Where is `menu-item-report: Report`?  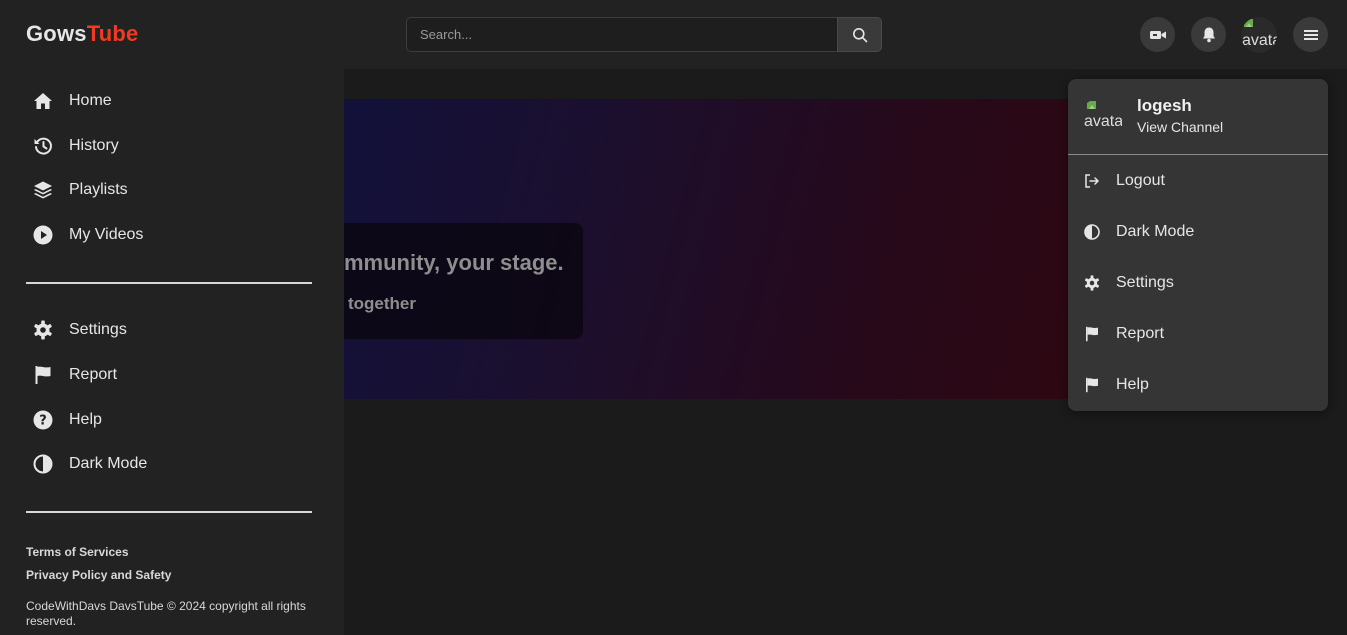 menu-item-report: Report is located at coordinates (1124, 334).